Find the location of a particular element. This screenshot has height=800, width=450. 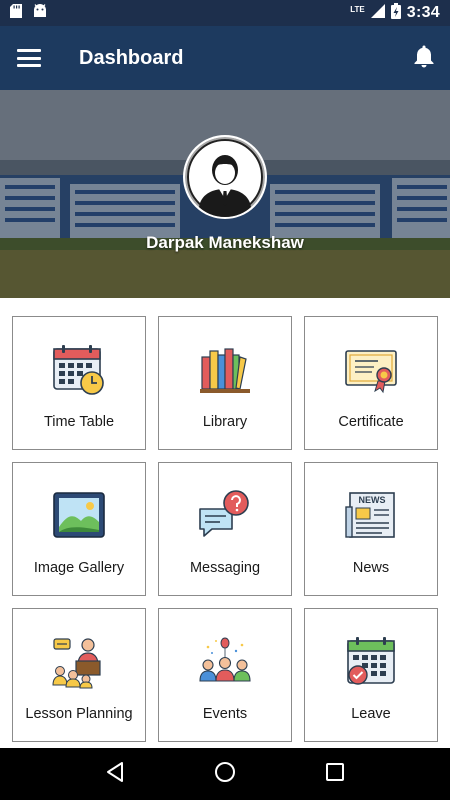

back-icon is located at coordinates (115, 774).